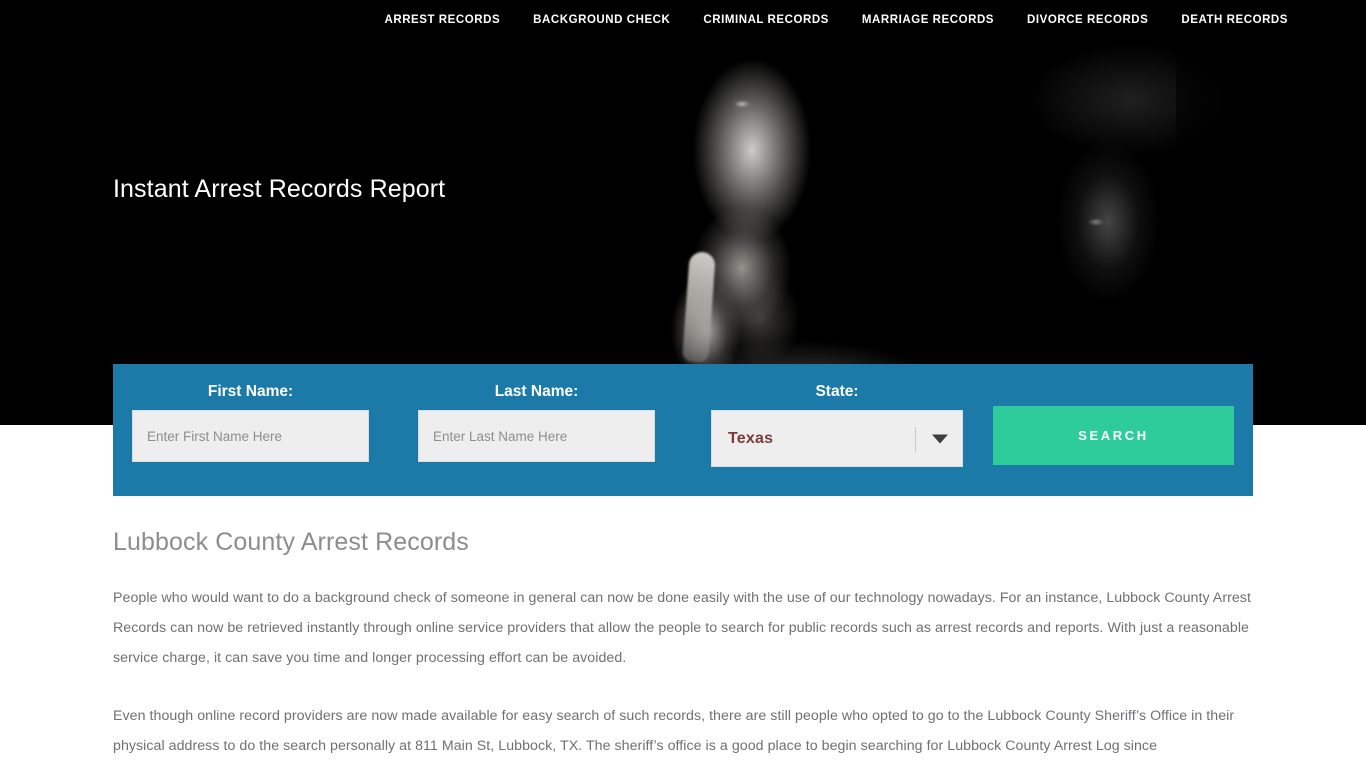 The image size is (1366, 768). I want to click on last-name-label: Last Name:, so click(536, 391).